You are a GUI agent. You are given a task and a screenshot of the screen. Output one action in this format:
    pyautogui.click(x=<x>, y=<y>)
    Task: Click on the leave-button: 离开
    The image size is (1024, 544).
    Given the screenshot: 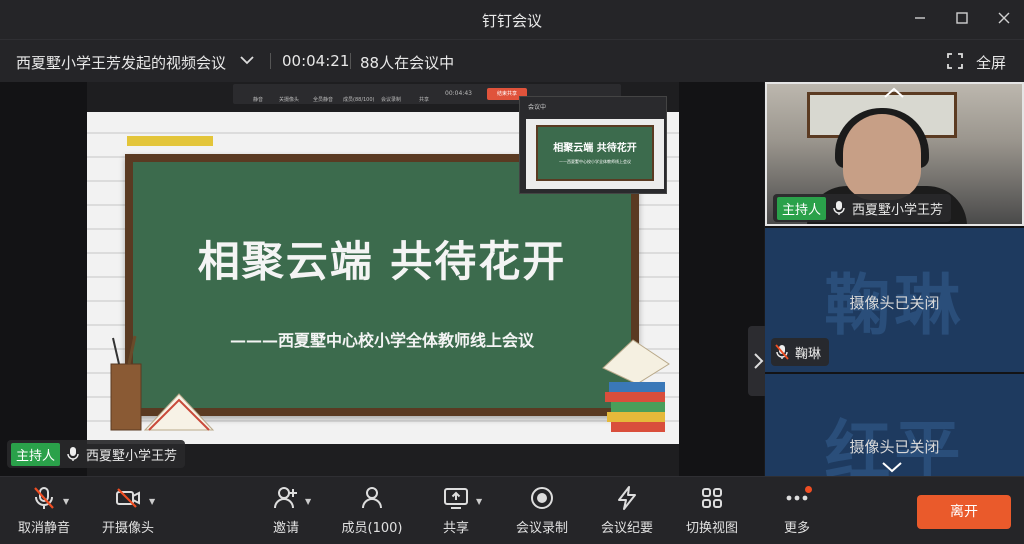 What is the action you would take?
    pyautogui.click(x=964, y=512)
    